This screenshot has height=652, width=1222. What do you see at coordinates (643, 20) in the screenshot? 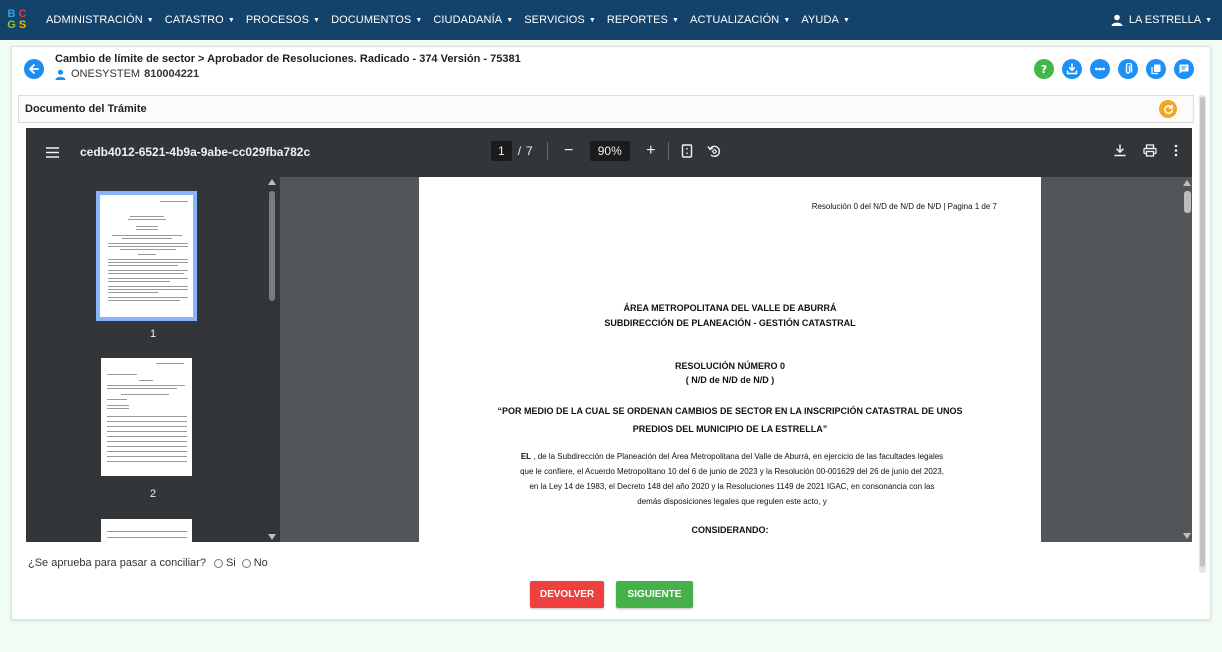
I see `menu-reportes: REPORTES ▼` at bounding box center [643, 20].